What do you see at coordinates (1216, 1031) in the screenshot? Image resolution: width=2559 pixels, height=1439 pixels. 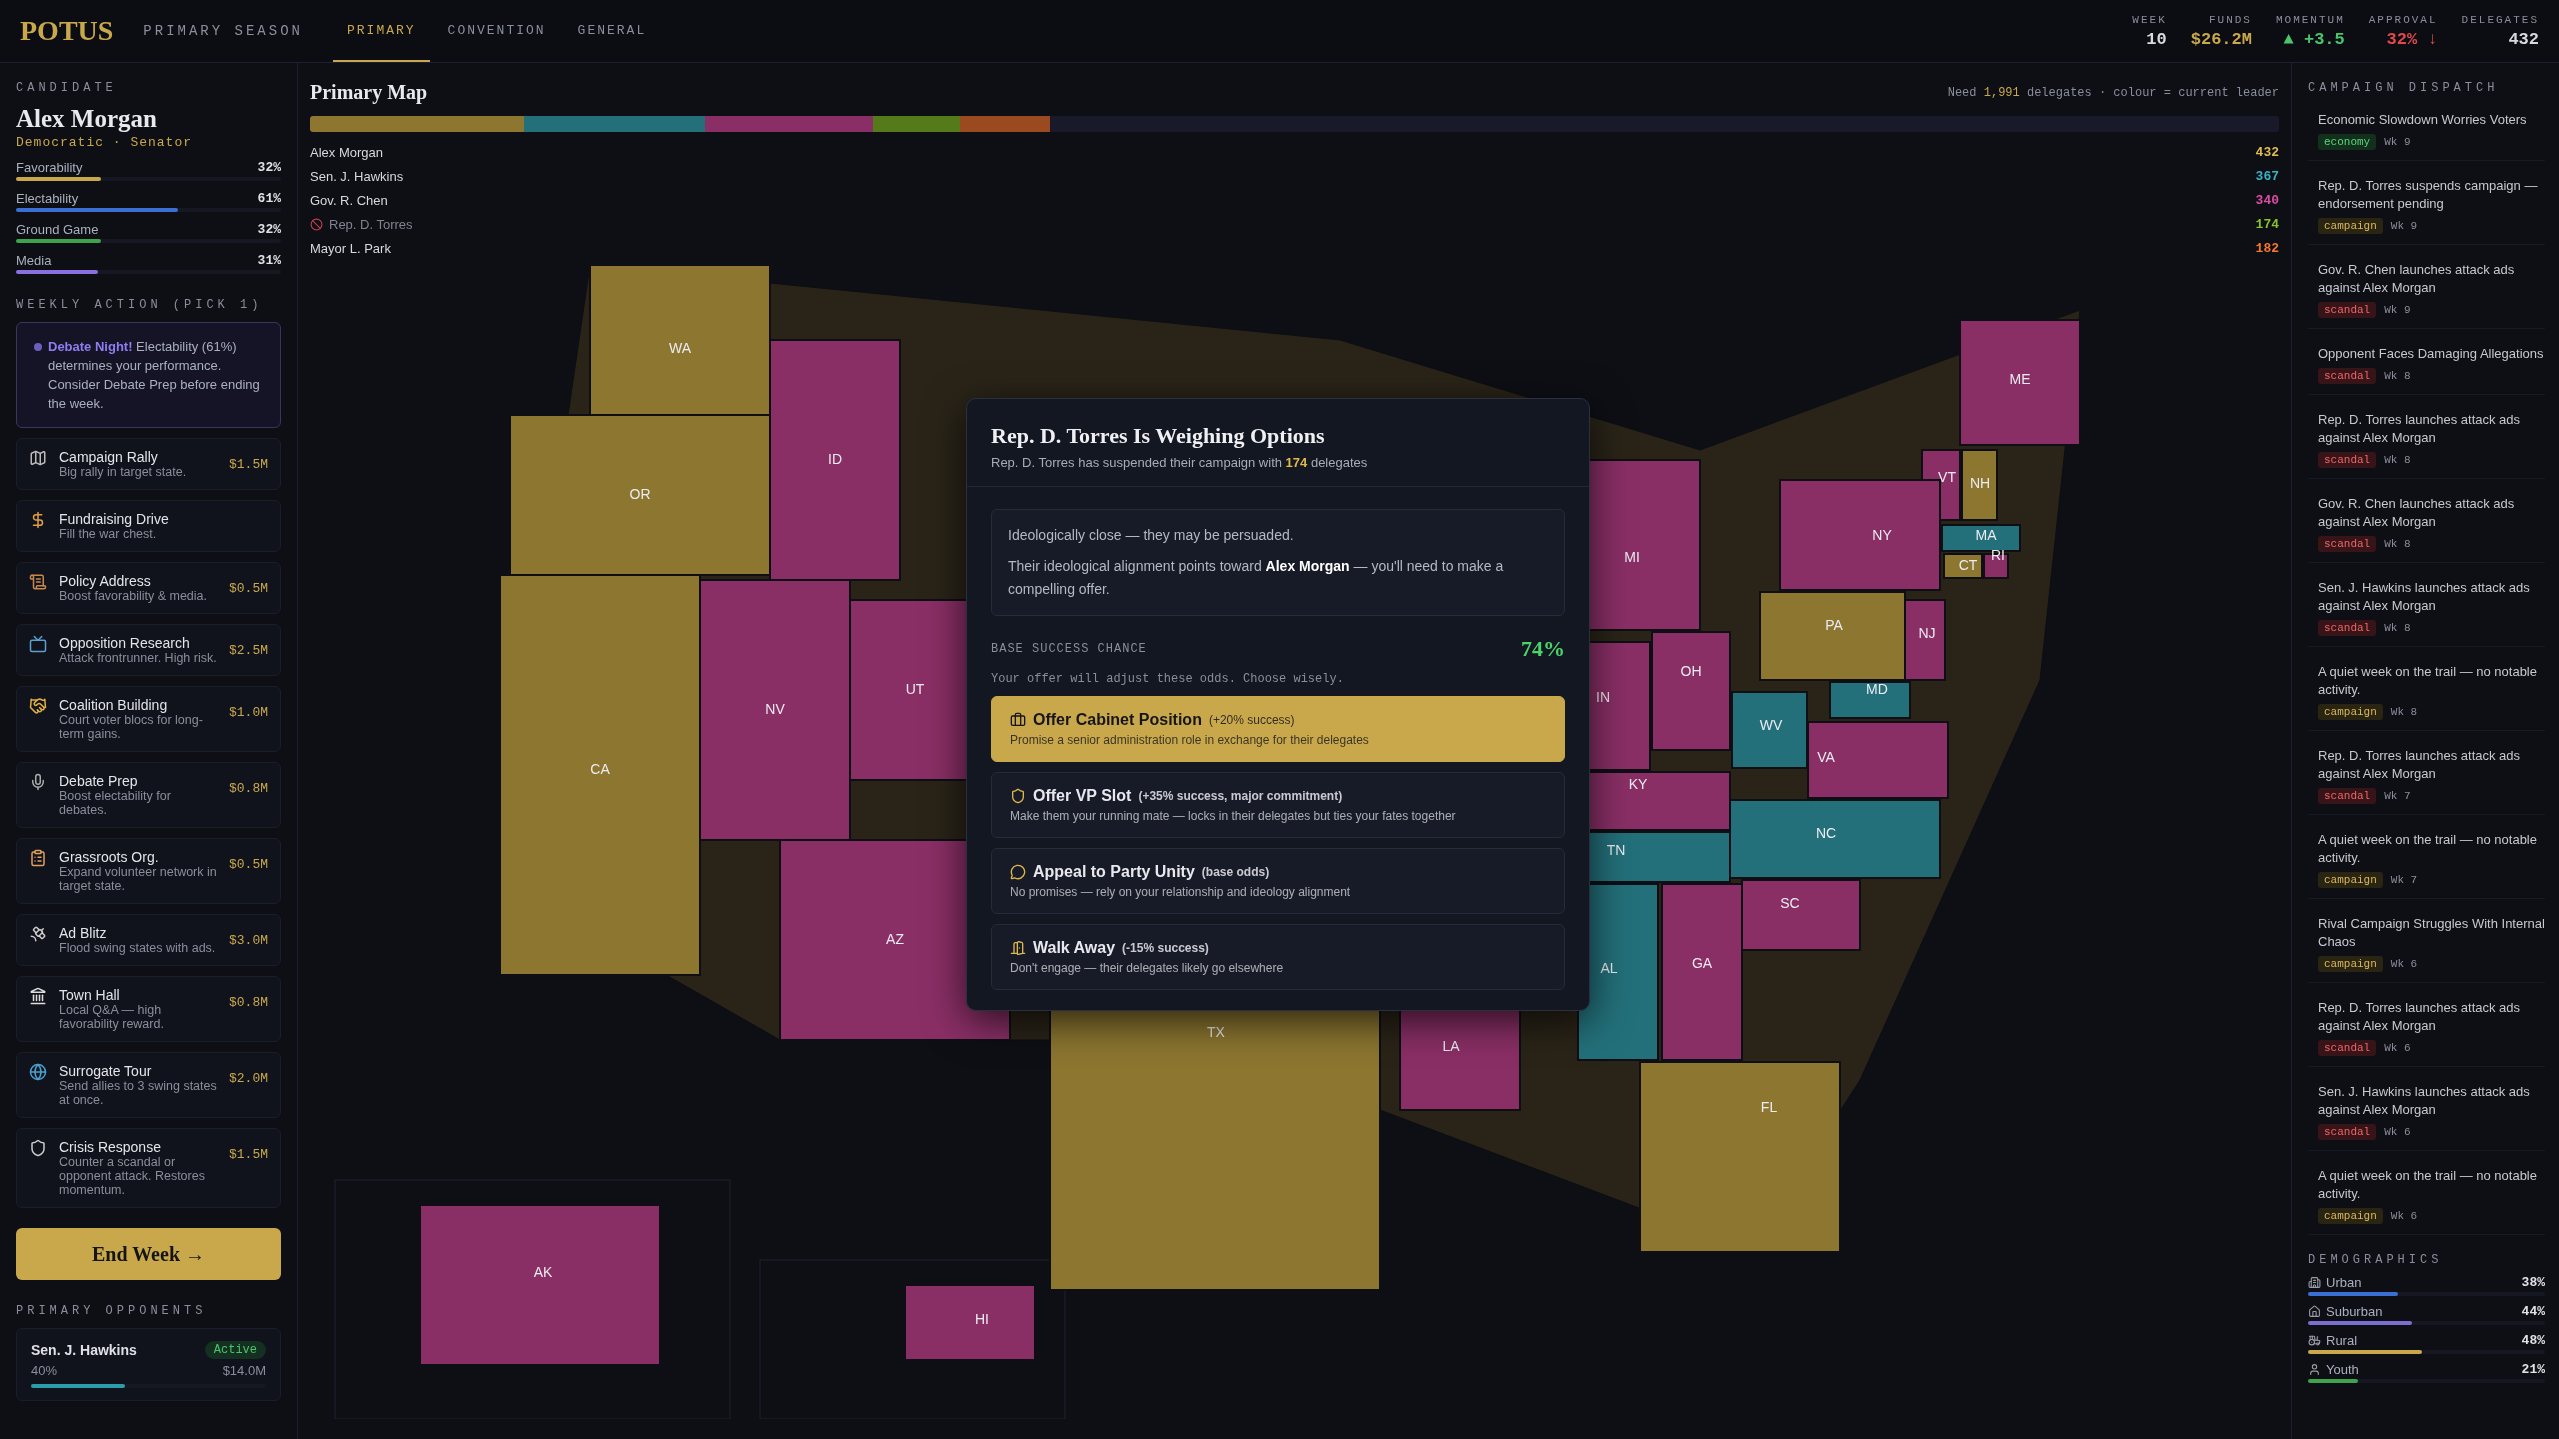 I see `state-label: TX` at bounding box center [1216, 1031].